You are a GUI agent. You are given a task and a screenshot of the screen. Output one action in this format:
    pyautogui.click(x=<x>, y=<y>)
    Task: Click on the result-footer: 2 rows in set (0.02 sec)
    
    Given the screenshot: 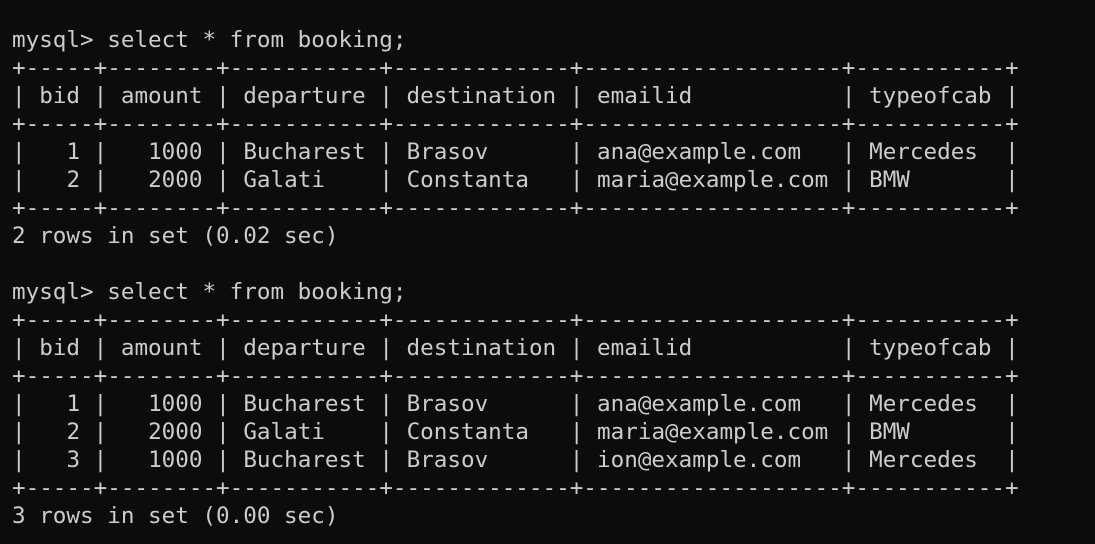 What is the action you would take?
    pyautogui.click(x=175, y=236)
    